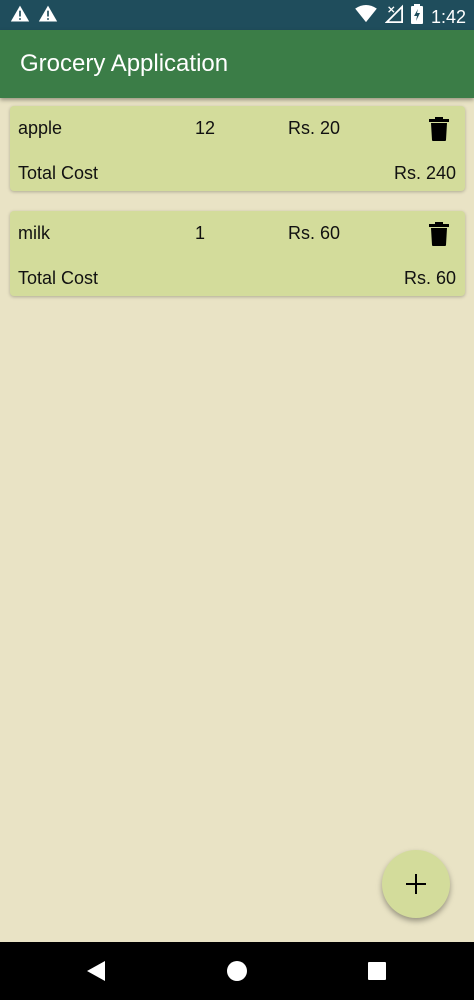 This screenshot has height=1000, width=474. I want to click on item-name: milk, so click(34, 233).